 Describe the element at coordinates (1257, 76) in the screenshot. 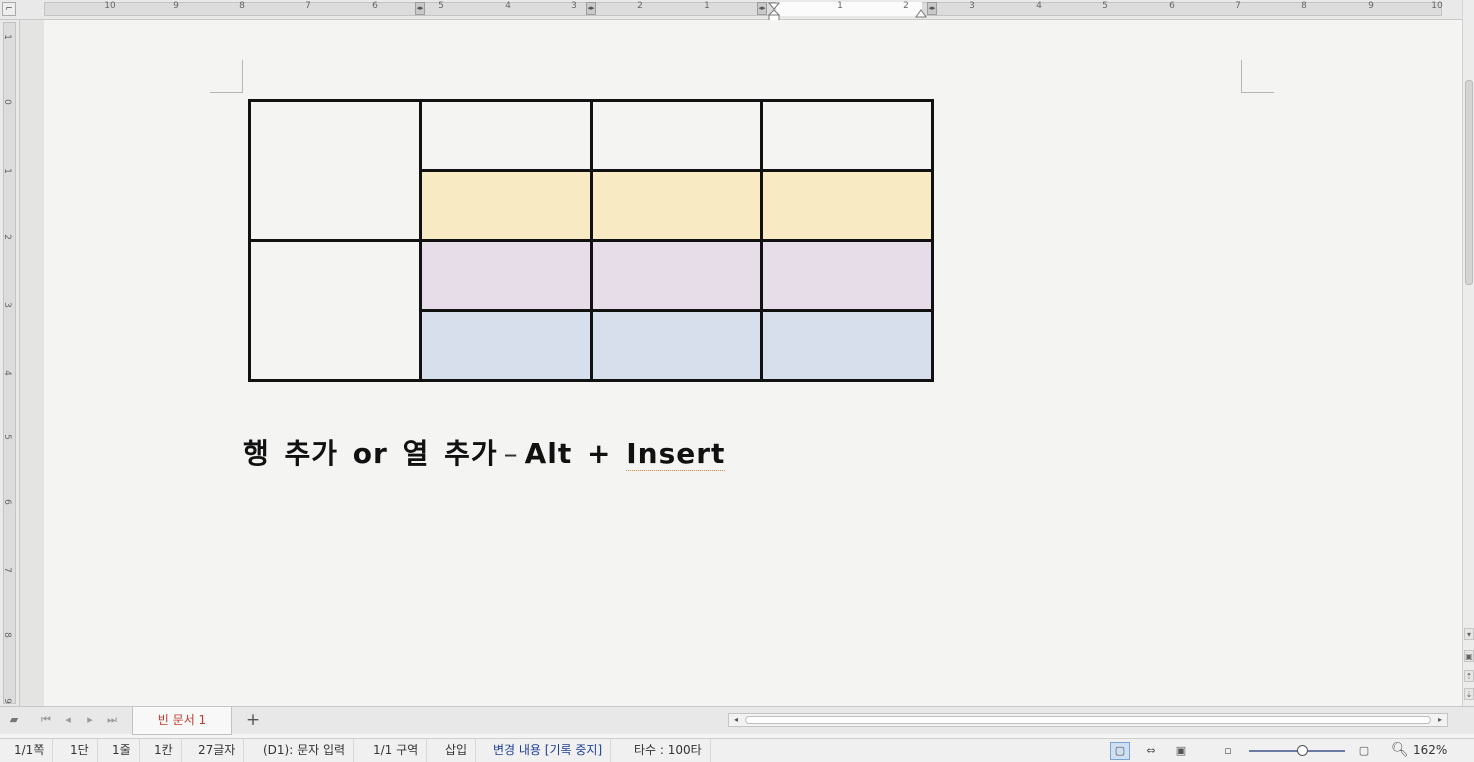

I see `margin-corner-top-right` at that location.